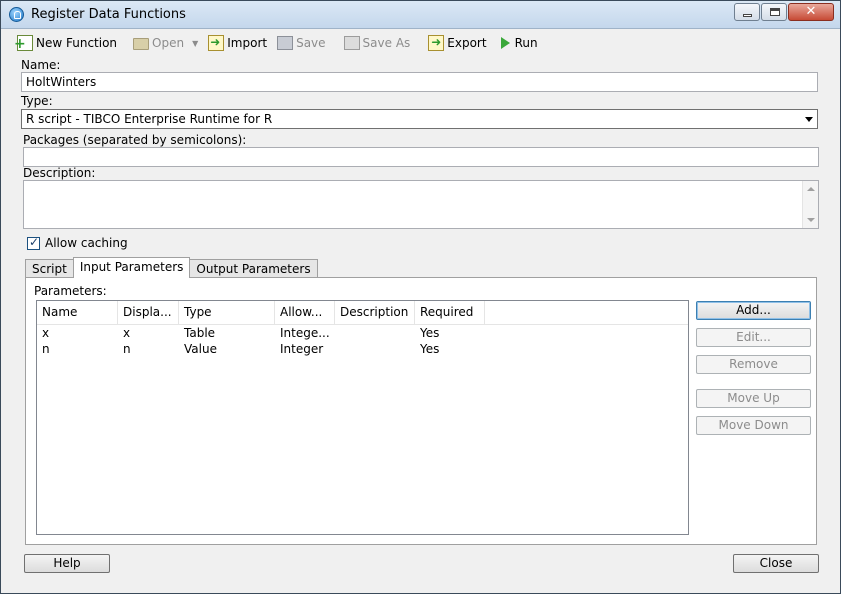  I want to click on new-function-icon, so click(23, 43).